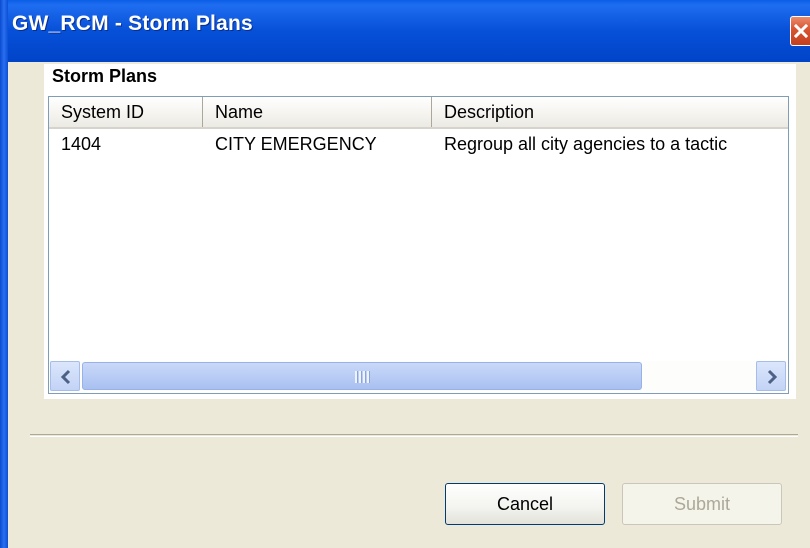 The width and height of the screenshot is (810, 548). I want to click on horizontal-scrollbar, so click(418, 376).